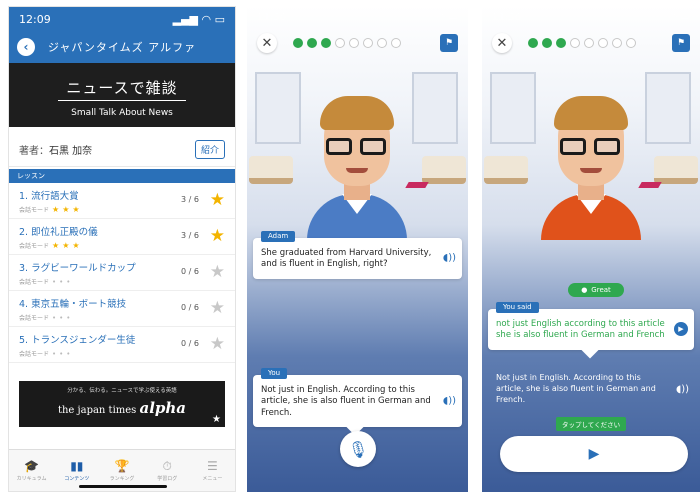  I want to click on stopwatch-icon: ⏱, so click(167, 465).